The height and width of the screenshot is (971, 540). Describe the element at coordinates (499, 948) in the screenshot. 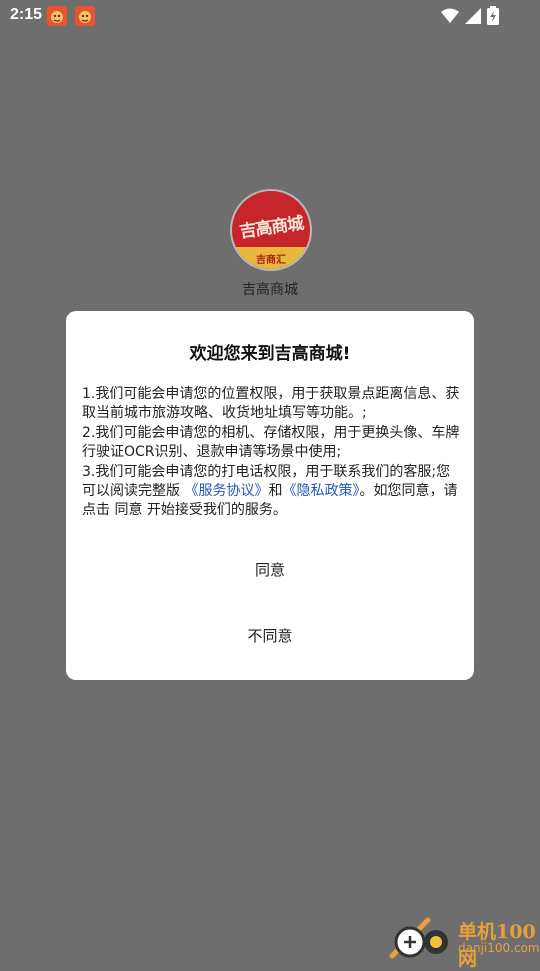

I see `watermark-url: danji100.com` at that location.